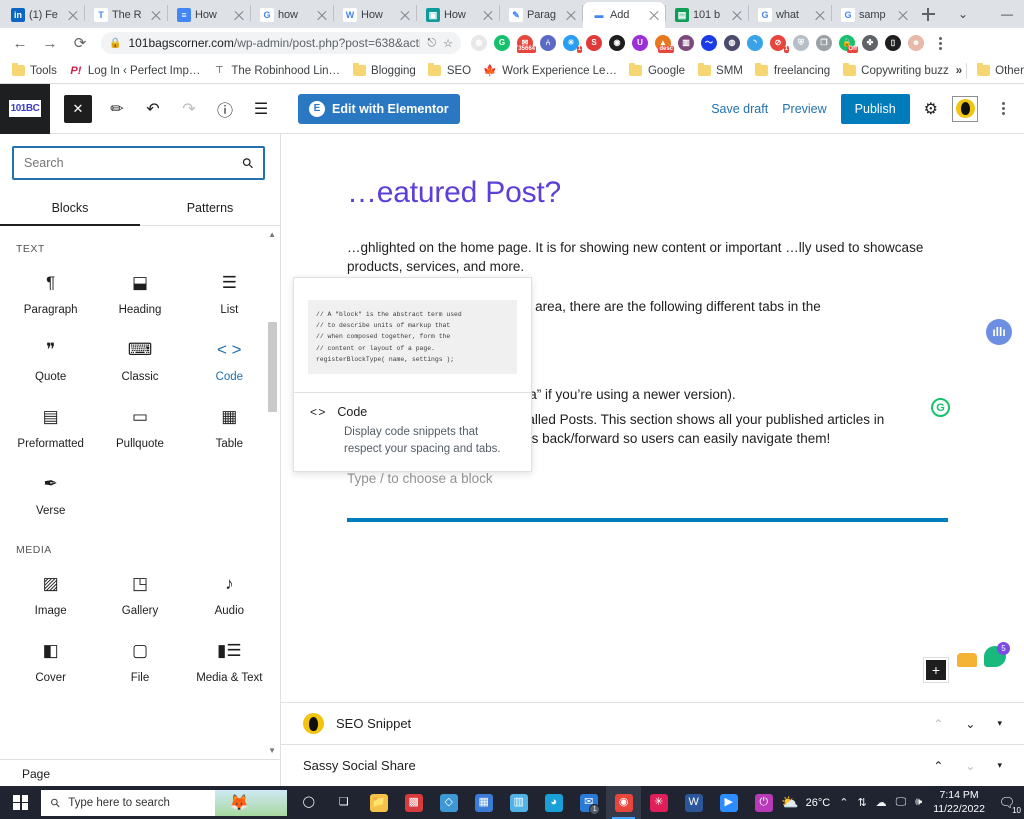  I want to click on purple-u-icon: U, so click(640, 43).